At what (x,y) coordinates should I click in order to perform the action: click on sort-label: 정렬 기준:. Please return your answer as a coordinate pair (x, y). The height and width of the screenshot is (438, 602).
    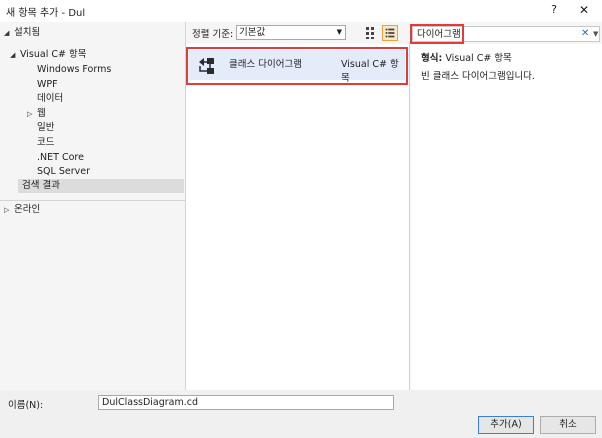
    Looking at the image, I should click on (213, 34).